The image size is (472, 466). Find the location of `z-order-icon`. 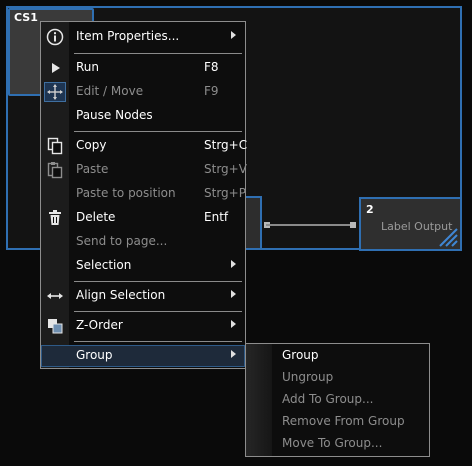

z-order-icon is located at coordinates (55, 326).